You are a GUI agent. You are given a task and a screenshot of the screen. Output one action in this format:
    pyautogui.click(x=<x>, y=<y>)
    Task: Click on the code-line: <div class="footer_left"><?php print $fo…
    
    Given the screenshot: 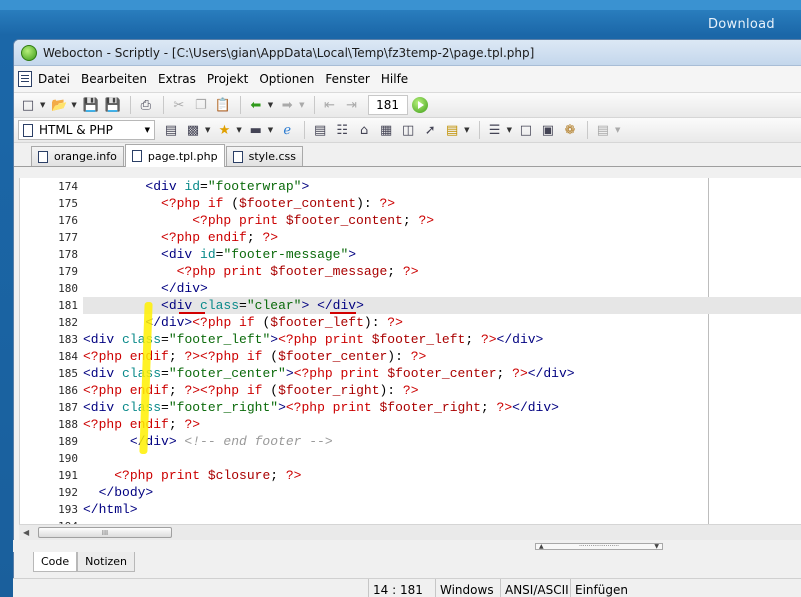 What is the action you would take?
    pyautogui.click(x=442, y=339)
    